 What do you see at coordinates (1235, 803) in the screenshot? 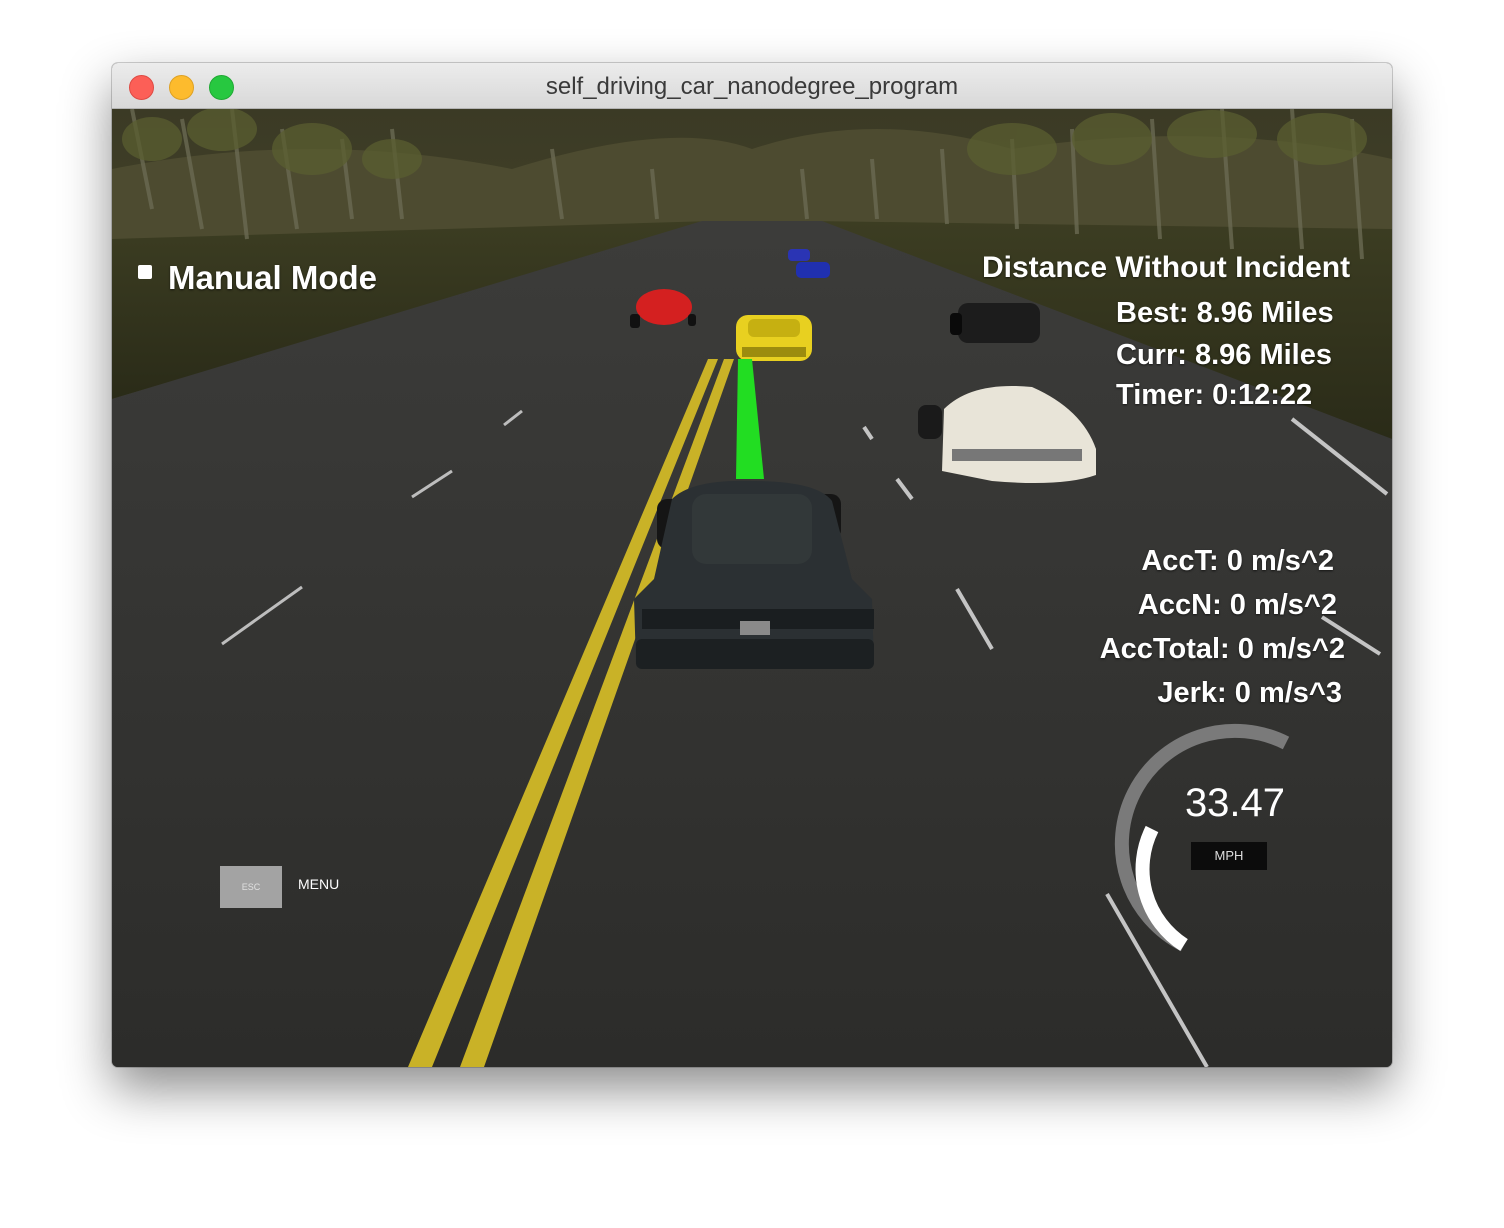
I see `speed-value: 33.47` at bounding box center [1235, 803].